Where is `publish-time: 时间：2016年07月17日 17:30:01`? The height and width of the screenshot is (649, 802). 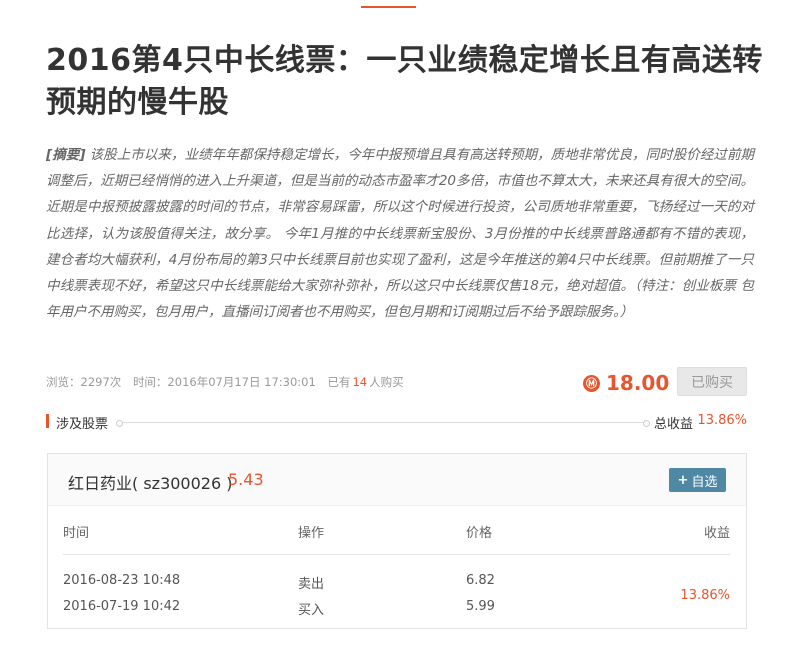 publish-time: 时间：2016年07月17日 17:30:01 is located at coordinates (224, 382).